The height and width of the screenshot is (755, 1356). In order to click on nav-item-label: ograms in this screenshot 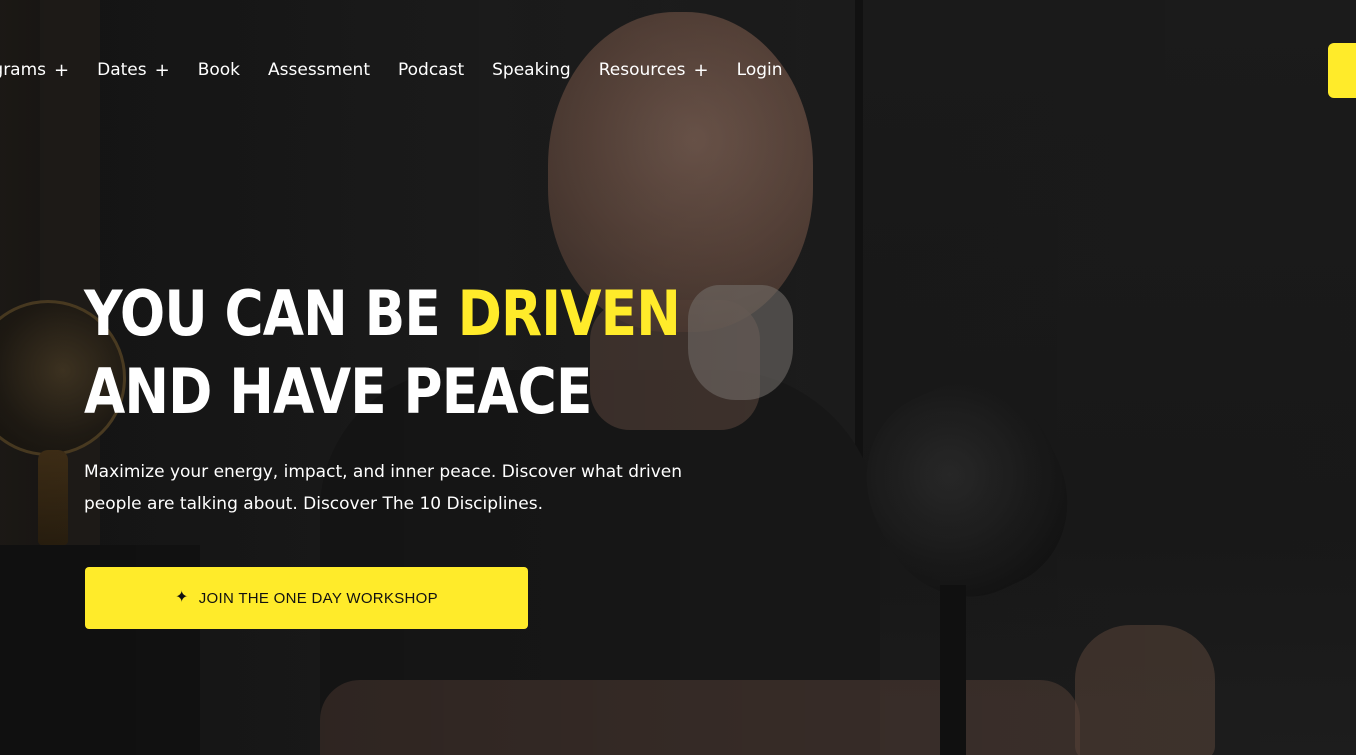, I will do `click(23, 70)`.